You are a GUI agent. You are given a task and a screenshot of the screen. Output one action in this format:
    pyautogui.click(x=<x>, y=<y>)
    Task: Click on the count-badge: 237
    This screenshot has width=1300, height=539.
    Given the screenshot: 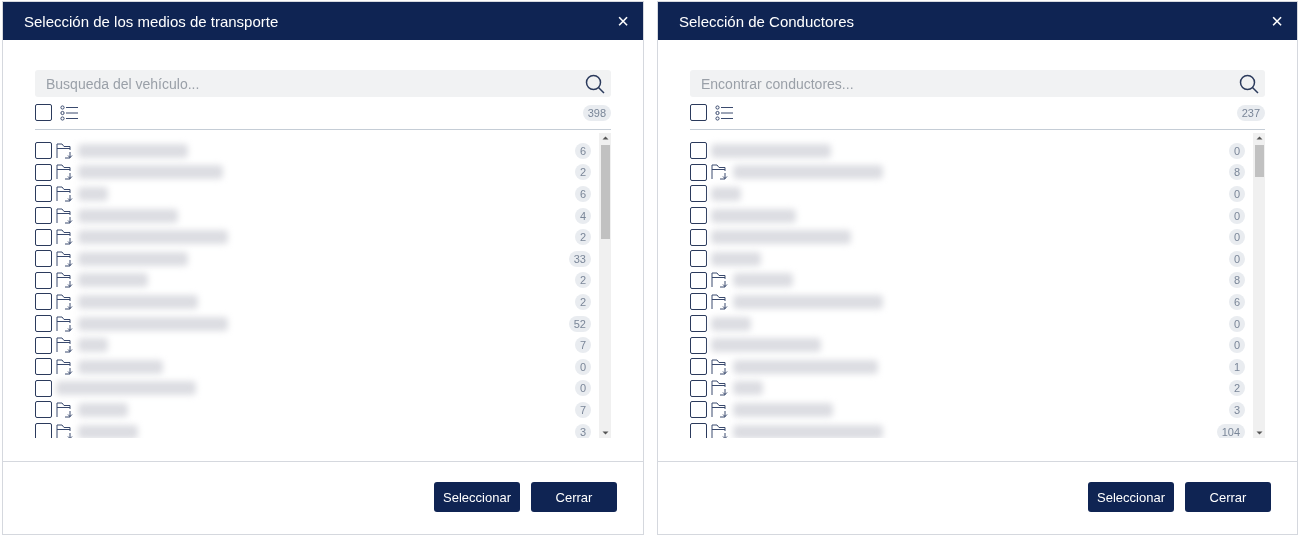 What is the action you would take?
    pyautogui.click(x=1250, y=112)
    